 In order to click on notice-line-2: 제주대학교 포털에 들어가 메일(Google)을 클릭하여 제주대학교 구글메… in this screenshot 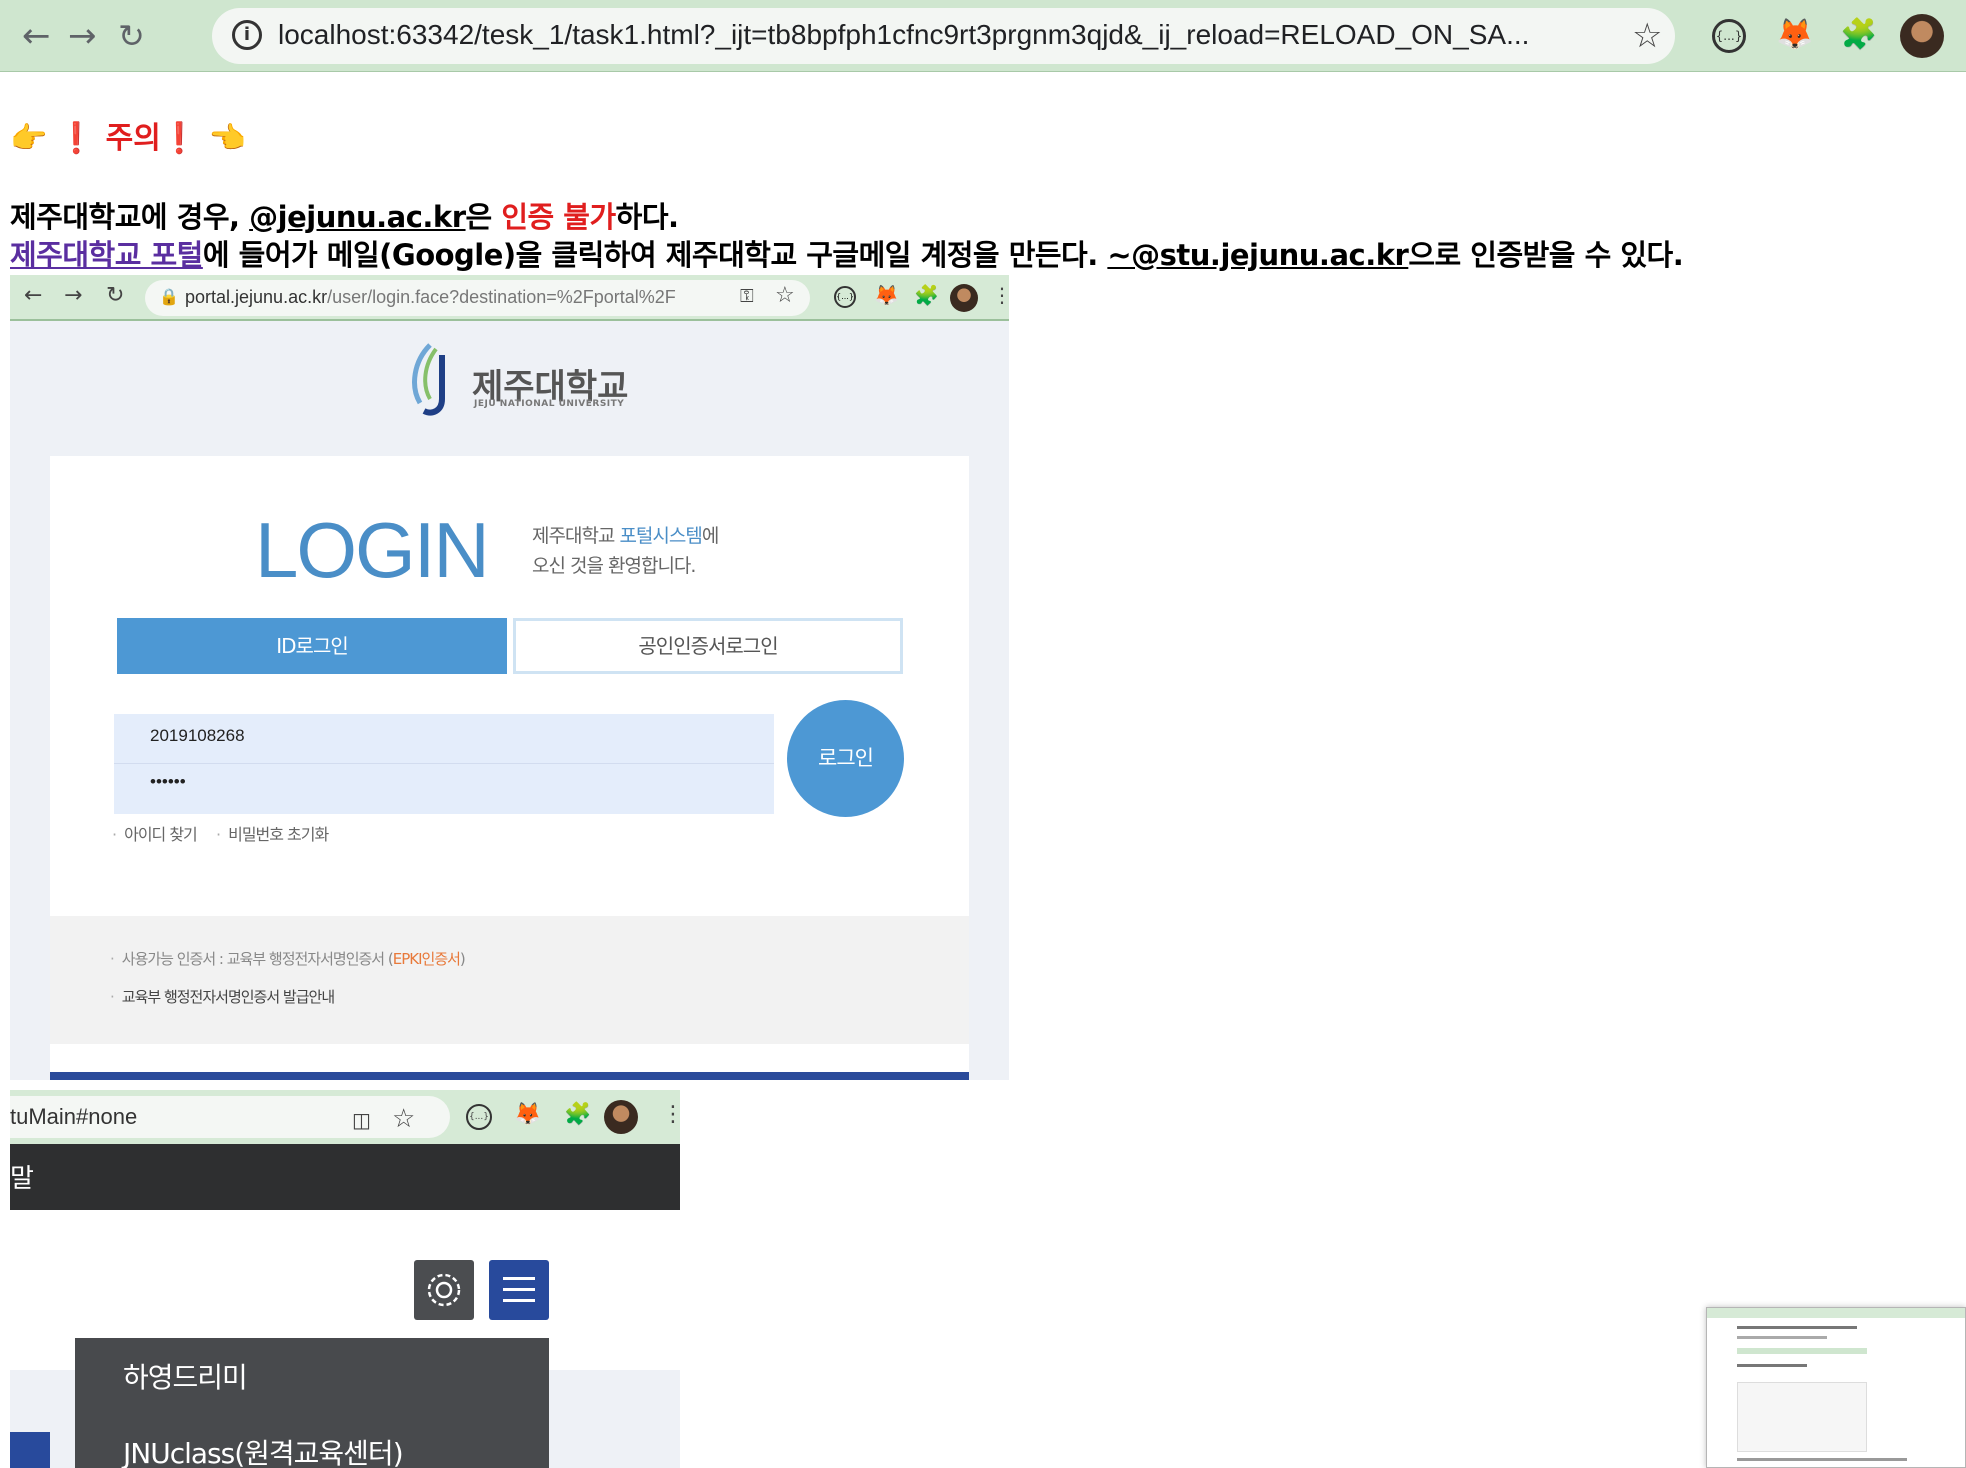, I will do `click(847, 253)`.